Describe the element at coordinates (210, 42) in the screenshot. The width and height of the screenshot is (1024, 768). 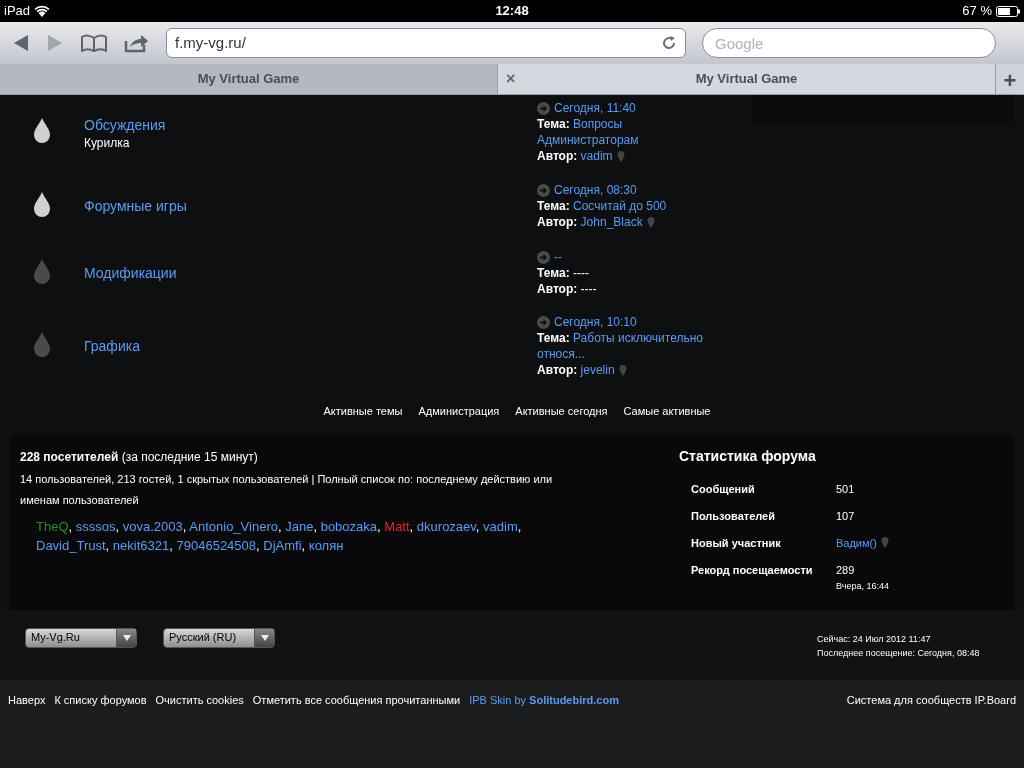
I see `url-text: f.my-vg.ru/` at that location.